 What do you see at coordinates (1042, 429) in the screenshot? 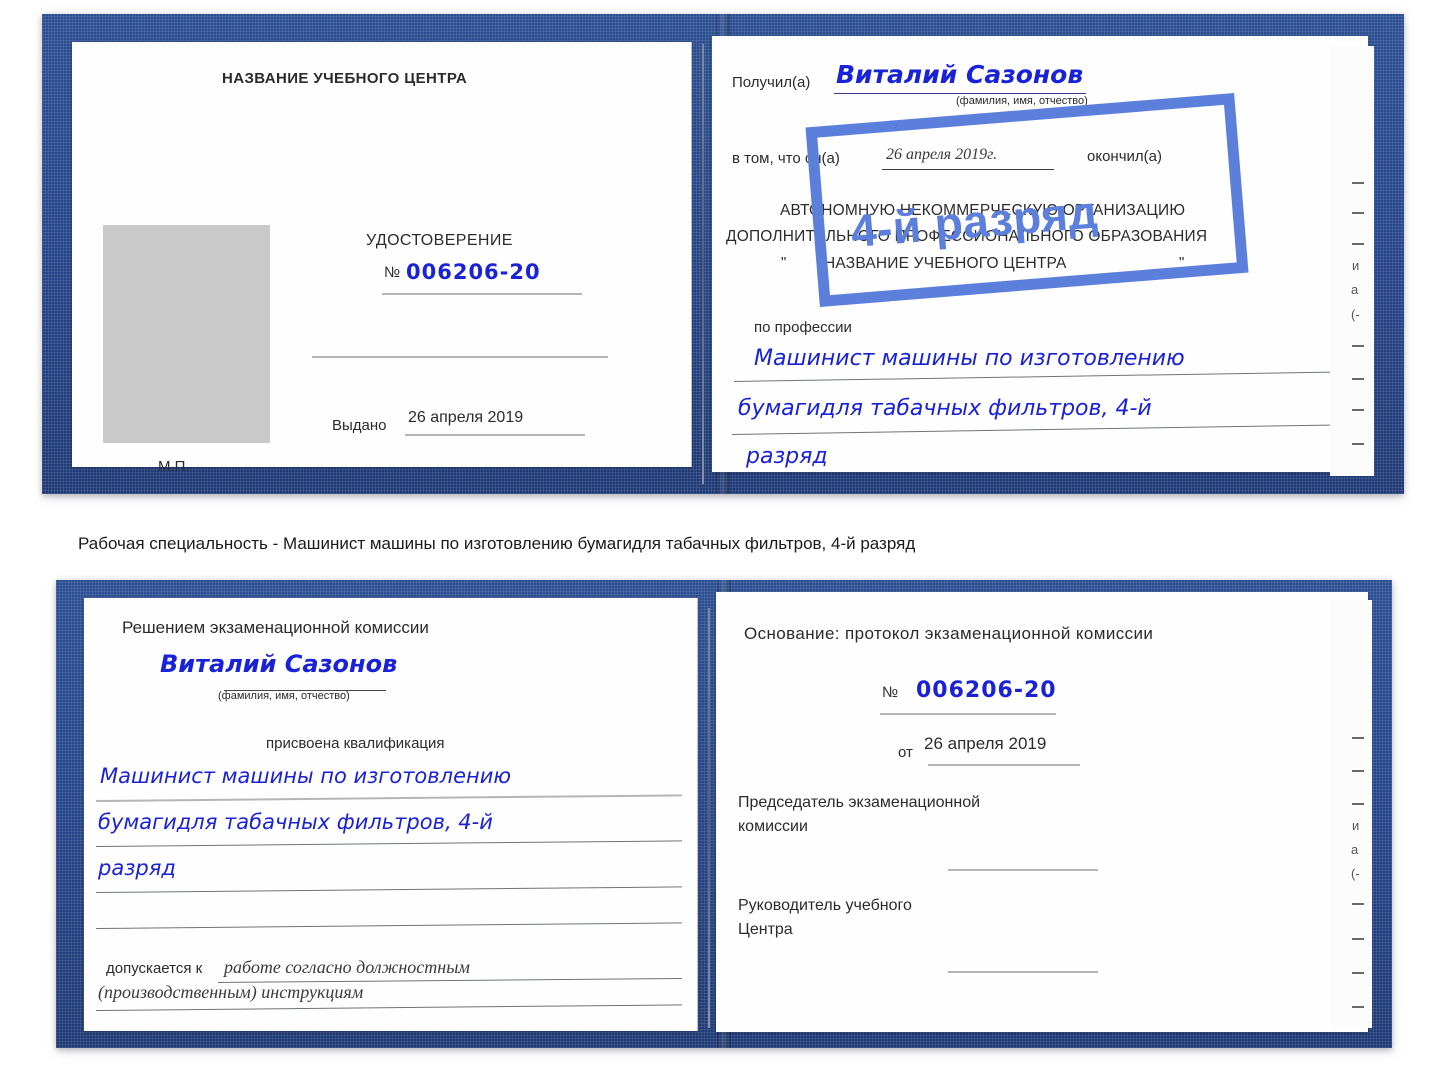
I see `profession-rule2` at bounding box center [1042, 429].